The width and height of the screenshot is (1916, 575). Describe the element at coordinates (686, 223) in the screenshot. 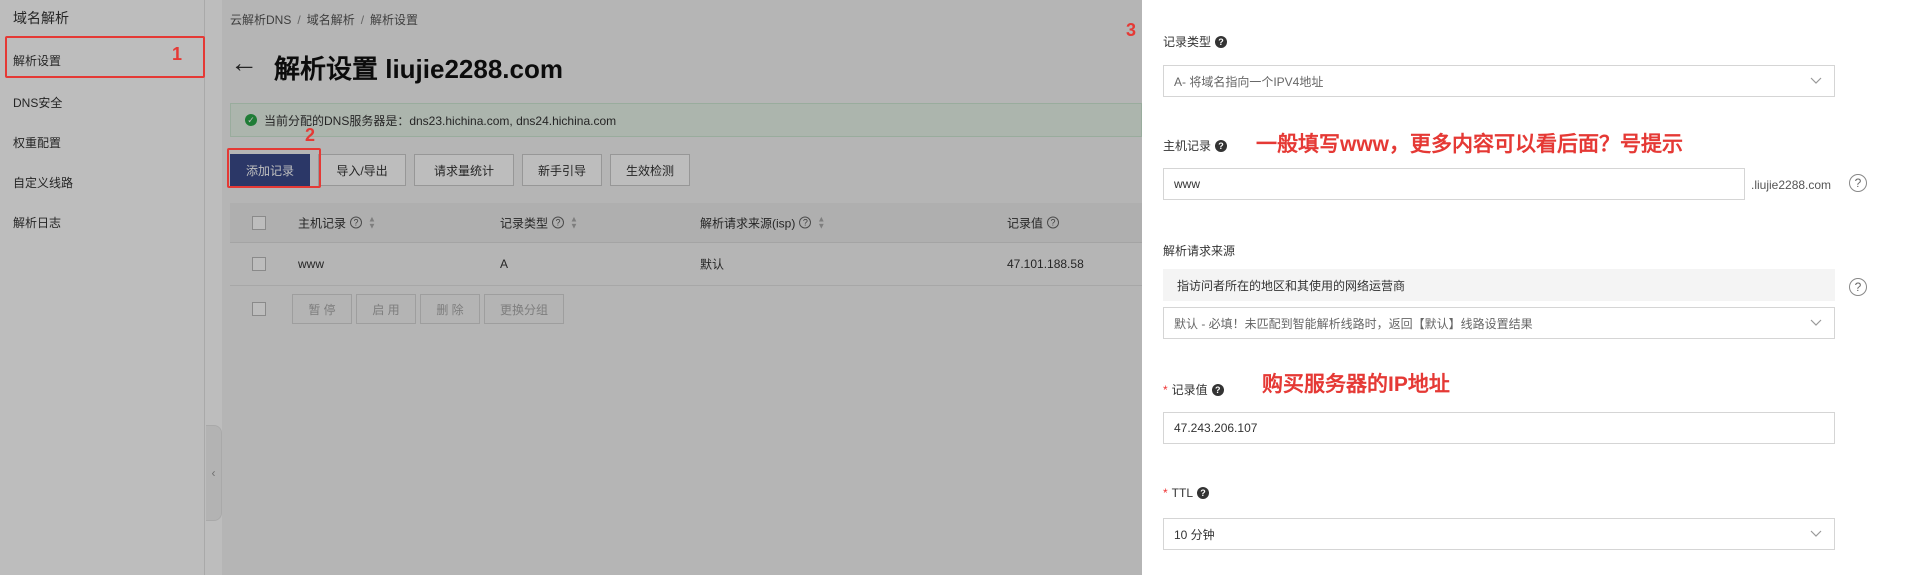

I see `table-header: 主机记录? ▲ ▼ 记录类型? ▲ ▼ 解析请求来源(isp)? ▲ ▼ 记录值?` at that location.